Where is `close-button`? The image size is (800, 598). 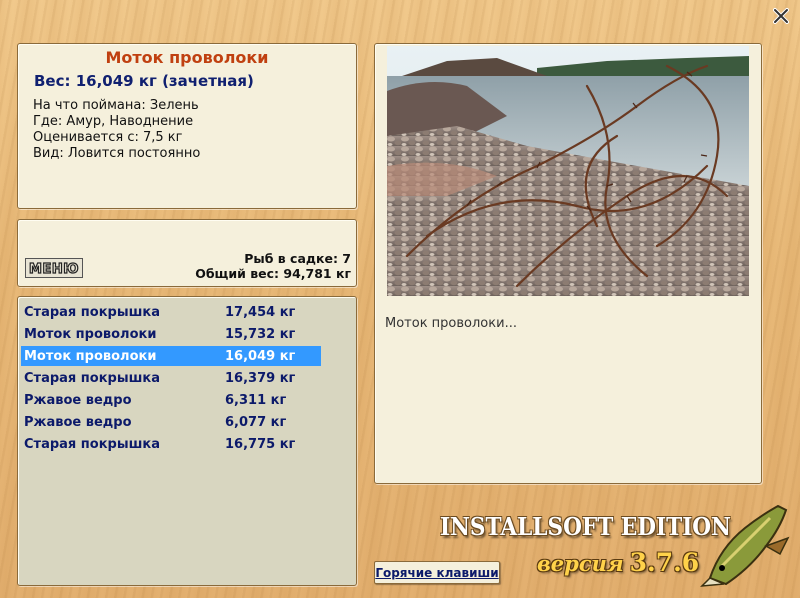
close-button is located at coordinates (781, 16).